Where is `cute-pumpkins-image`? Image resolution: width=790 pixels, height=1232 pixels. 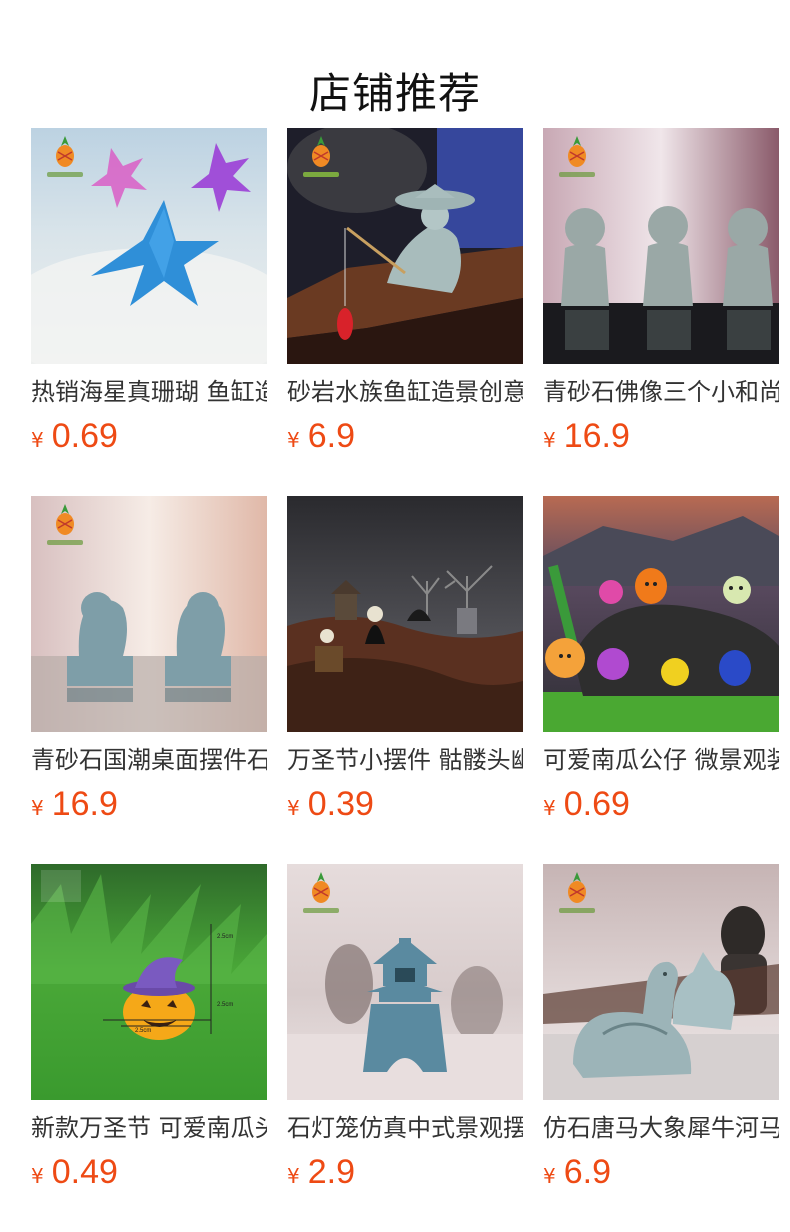 cute-pumpkins-image is located at coordinates (661, 614).